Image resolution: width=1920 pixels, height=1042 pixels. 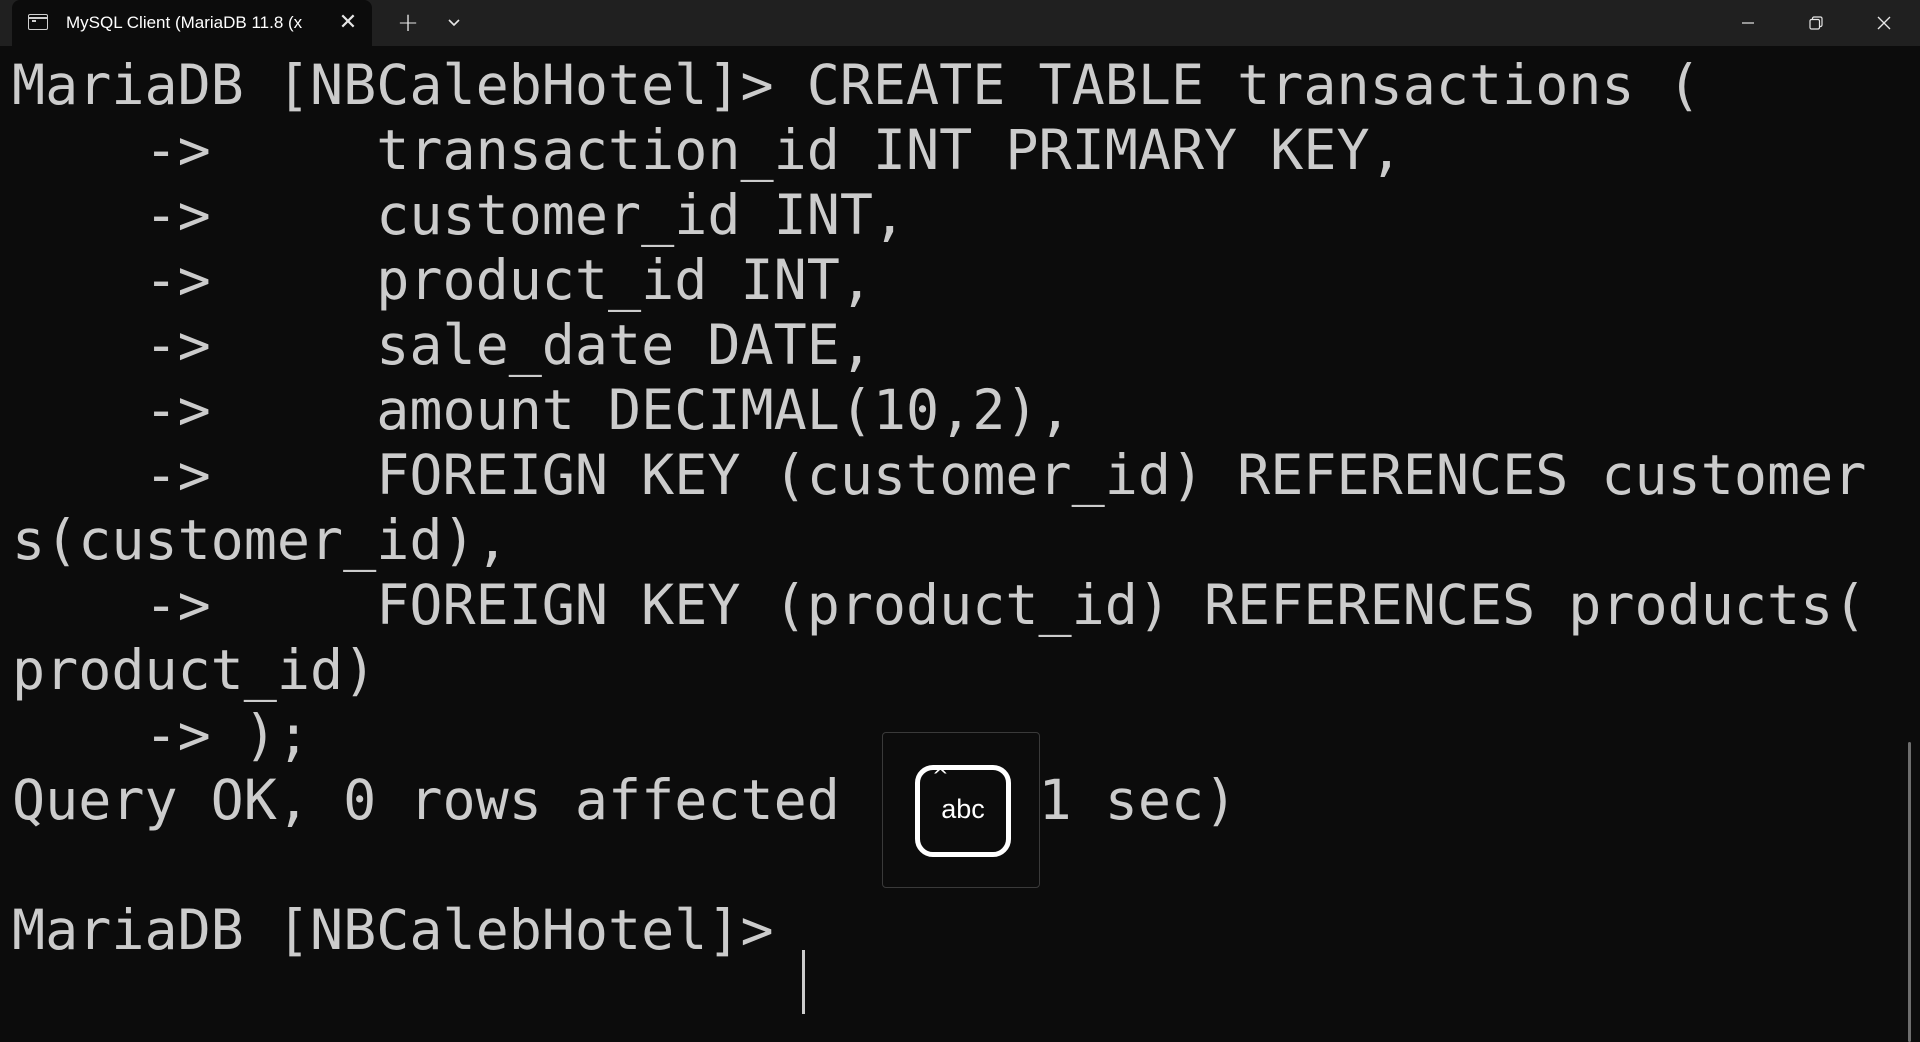 What do you see at coordinates (803, 982) in the screenshot?
I see `text-cursor` at bounding box center [803, 982].